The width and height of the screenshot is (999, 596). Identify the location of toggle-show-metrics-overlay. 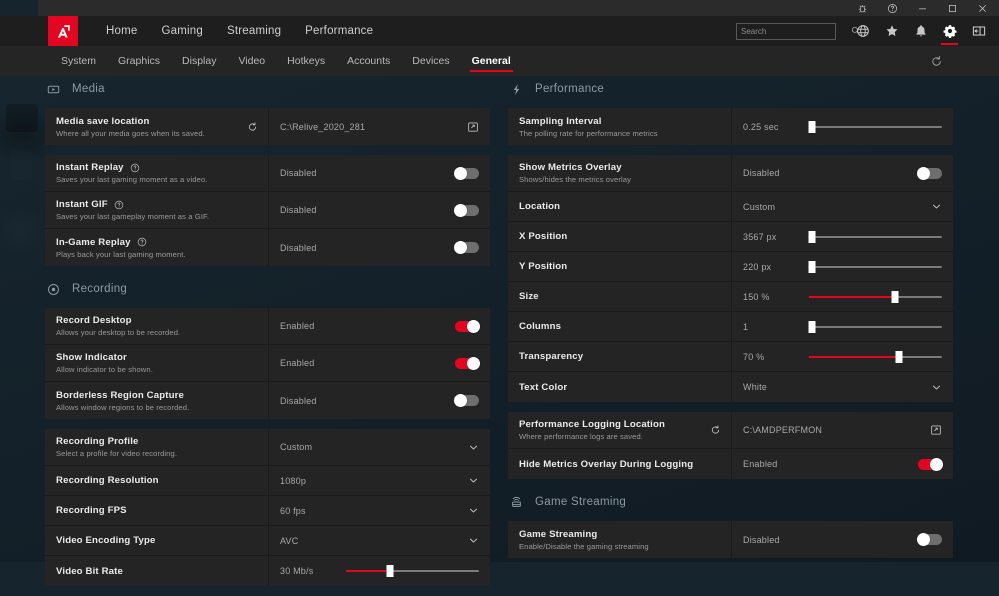
(930, 173).